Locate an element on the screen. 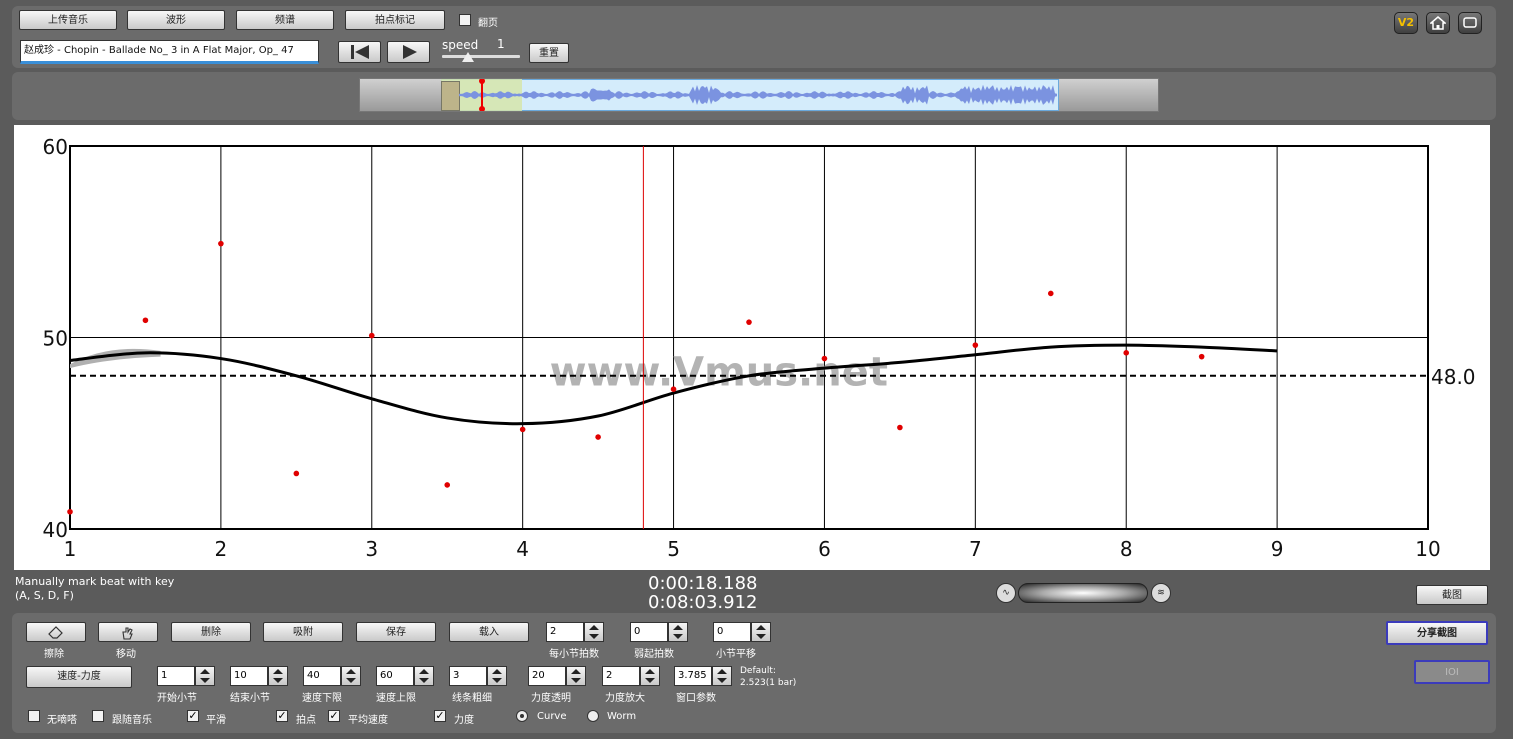 The width and height of the screenshot is (1513, 739). bar-shift-value: 0 is located at coordinates (732, 632).